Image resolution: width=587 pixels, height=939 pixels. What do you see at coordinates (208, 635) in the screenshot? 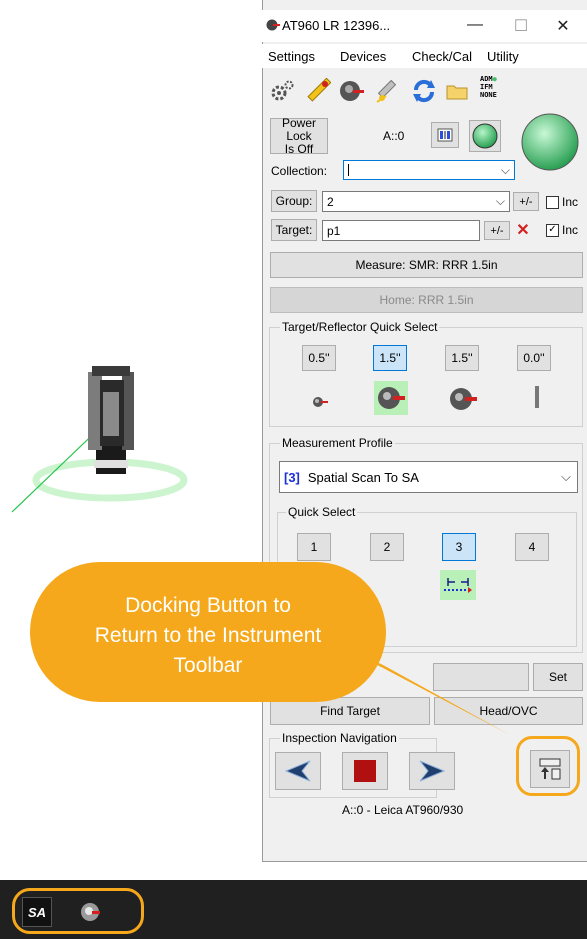
I see `callout-line2: Return to the Instrument` at bounding box center [208, 635].